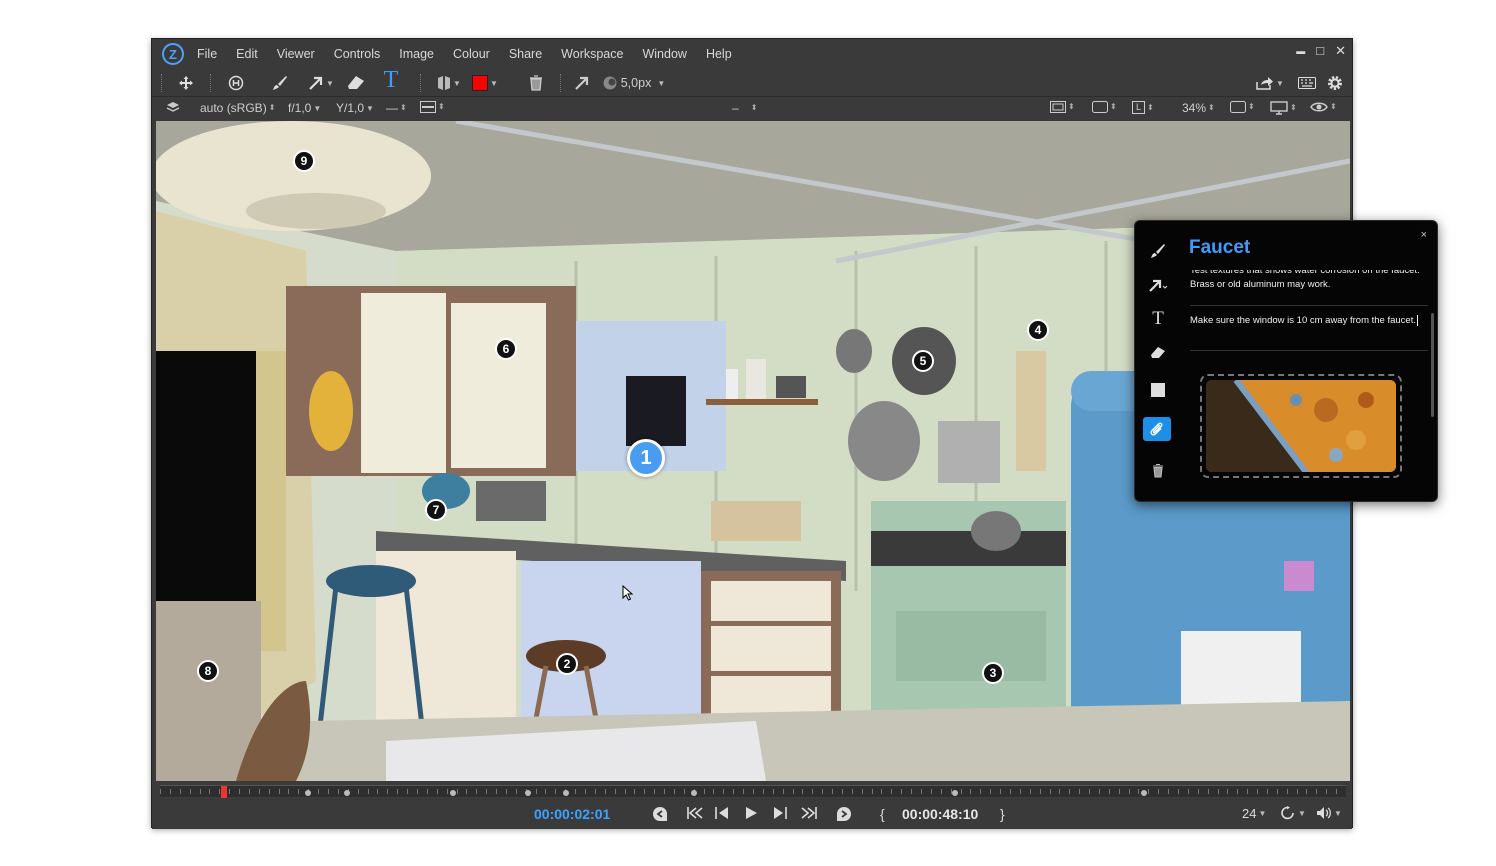 The image size is (1496, 866). Describe the element at coordinates (1320, 51) in the screenshot. I see `maximize-button: □` at that location.